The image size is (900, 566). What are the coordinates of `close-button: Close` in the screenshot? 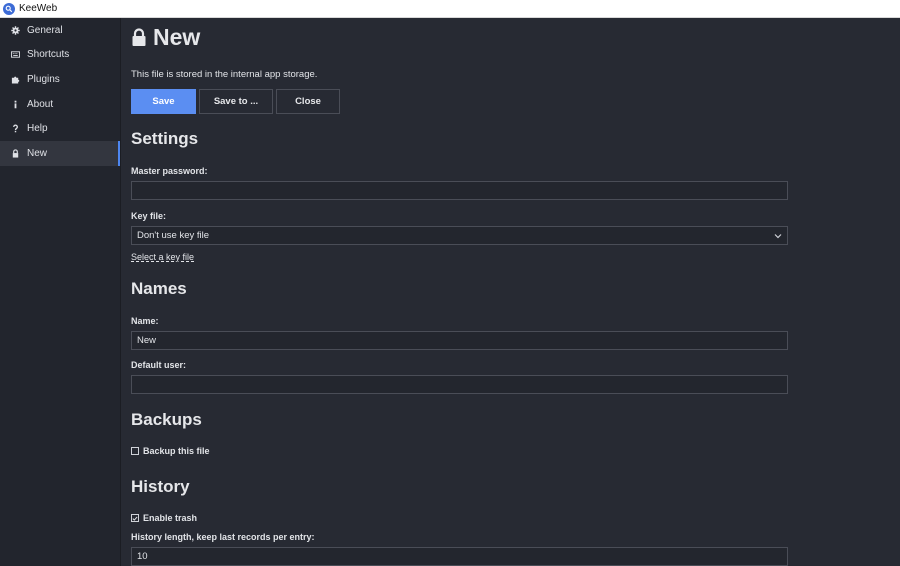 It's located at (308, 101).